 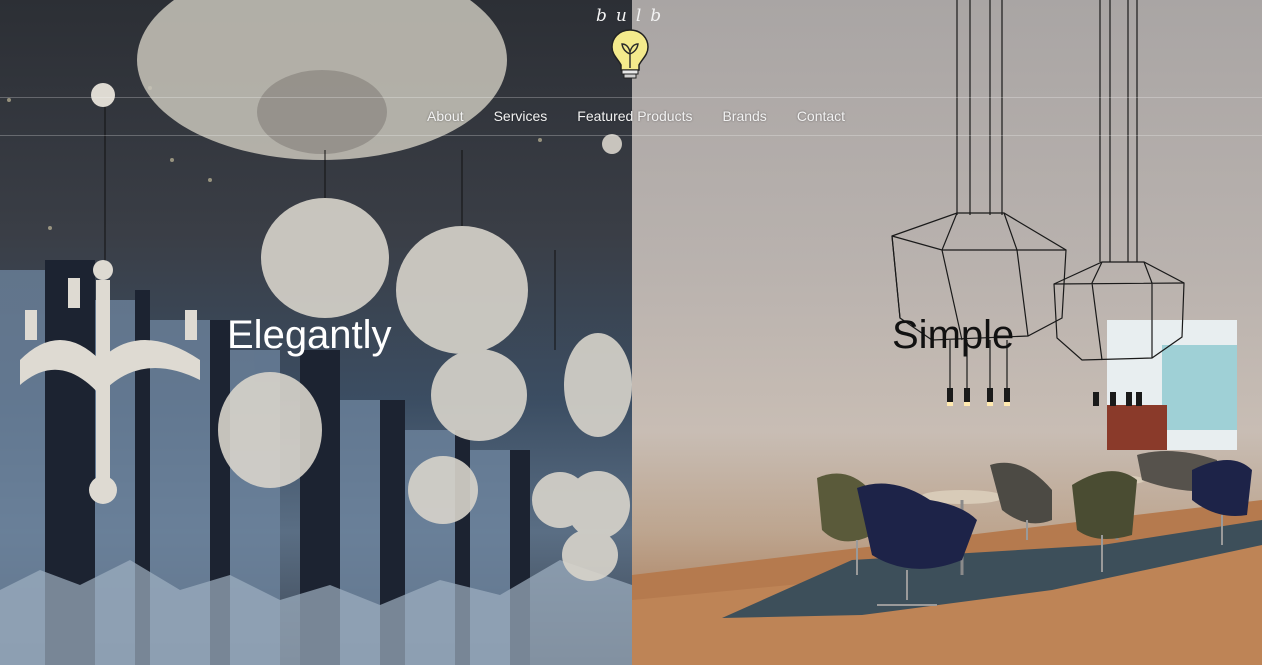 I want to click on nav-link-contact: Contact, so click(x=821, y=116).